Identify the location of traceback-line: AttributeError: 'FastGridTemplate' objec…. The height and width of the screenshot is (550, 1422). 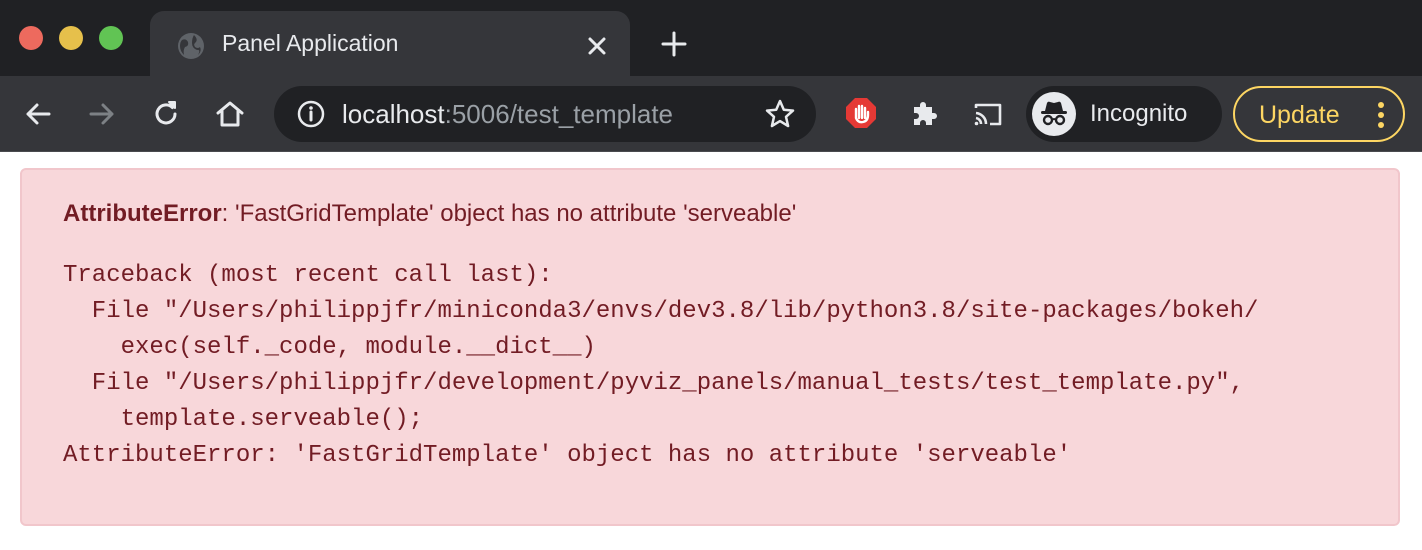
(567, 455).